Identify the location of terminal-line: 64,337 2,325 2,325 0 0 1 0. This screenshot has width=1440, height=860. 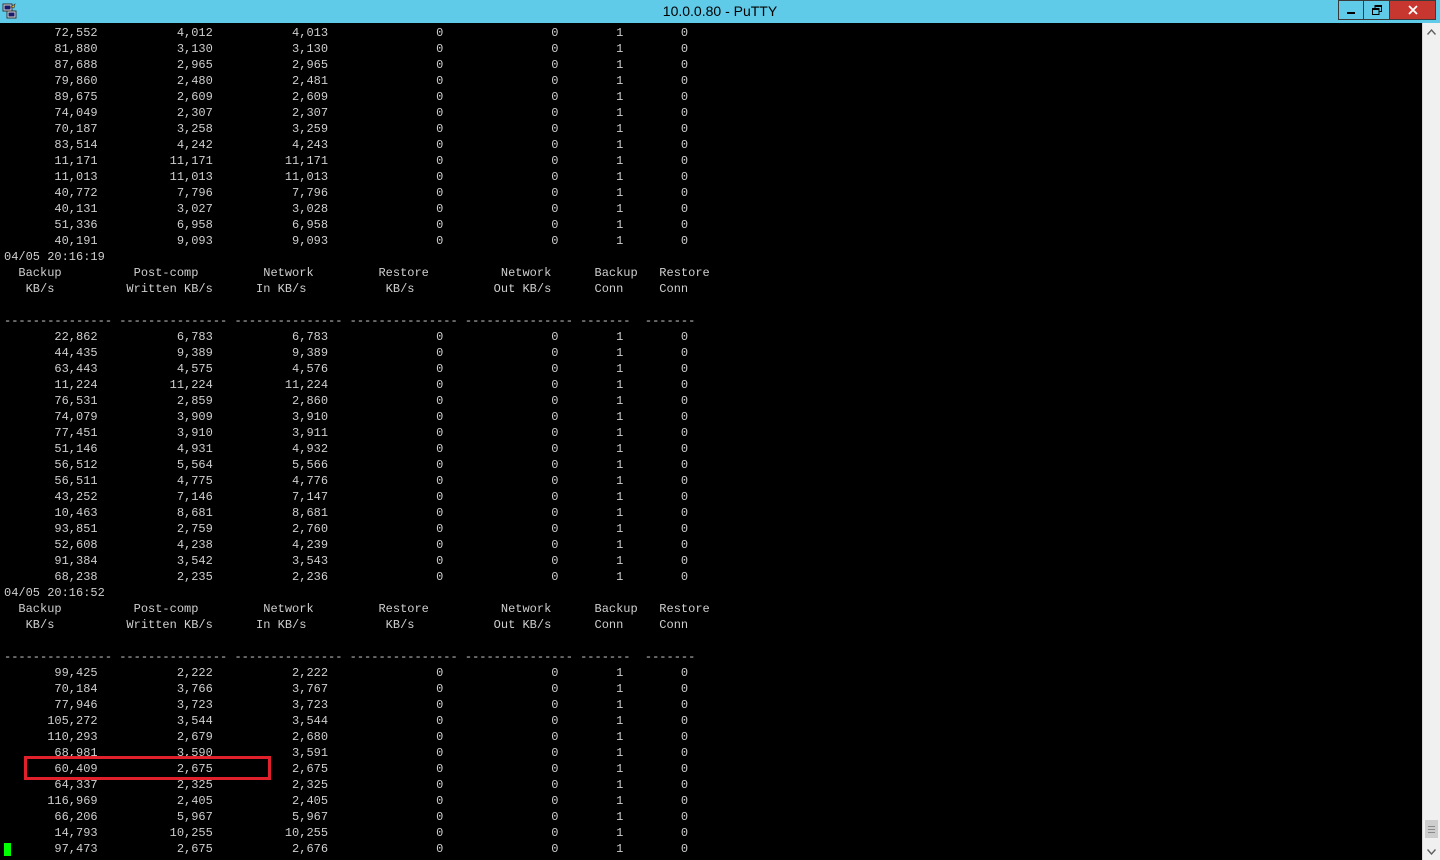
(346, 785).